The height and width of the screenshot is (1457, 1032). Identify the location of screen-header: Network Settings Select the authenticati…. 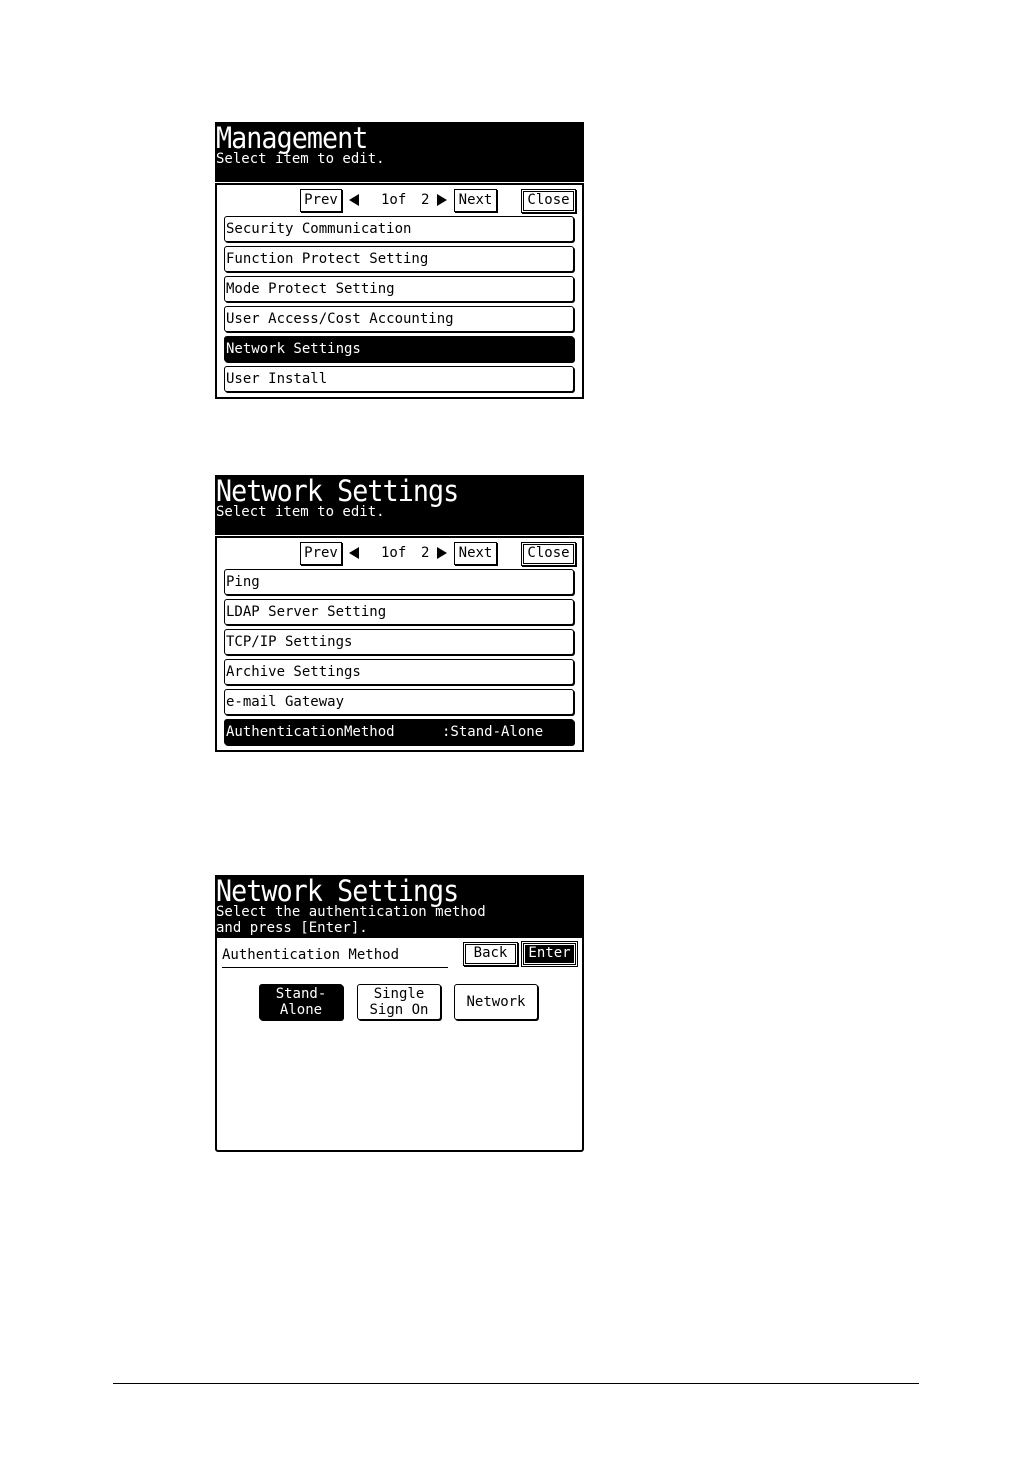
(399, 905).